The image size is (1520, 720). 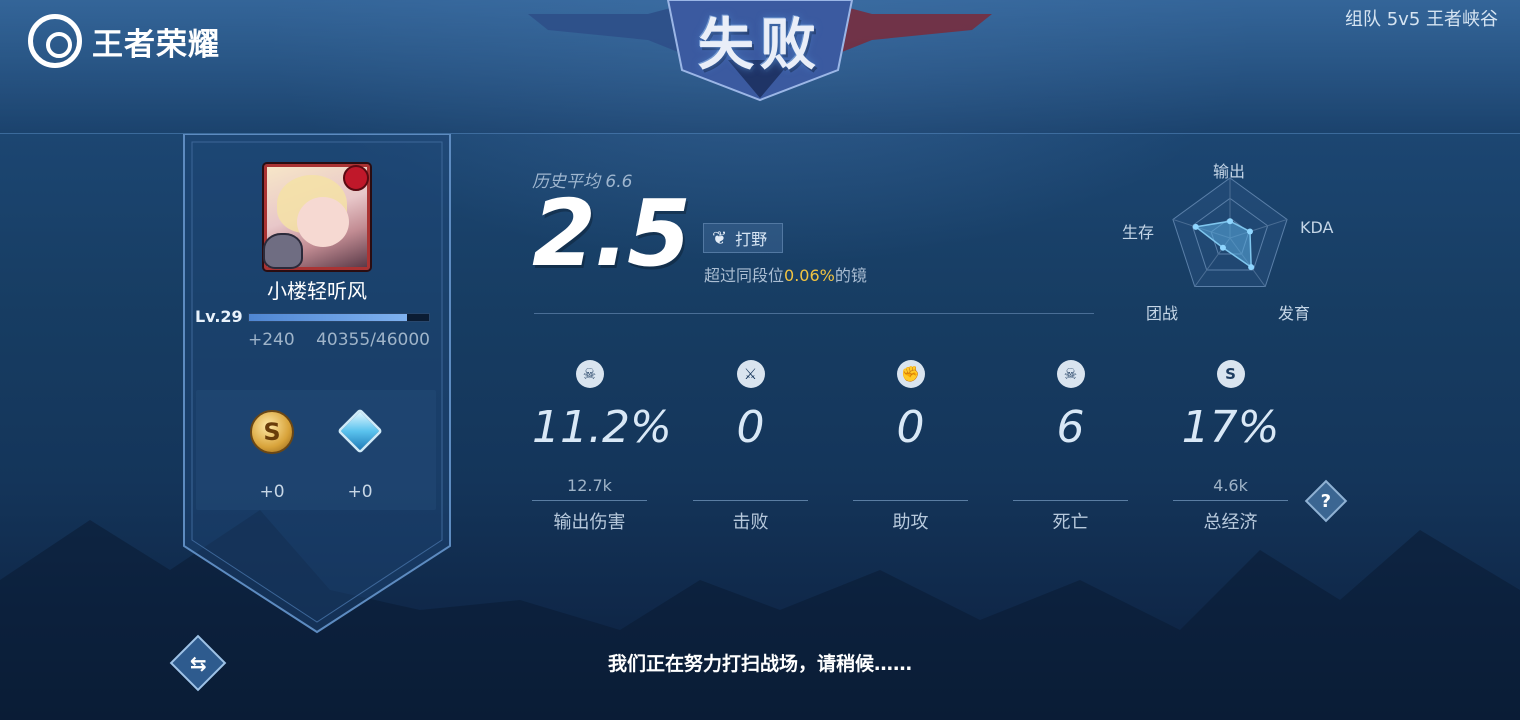 I want to click on gold-reward-value: +0, so click(x=272, y=492).